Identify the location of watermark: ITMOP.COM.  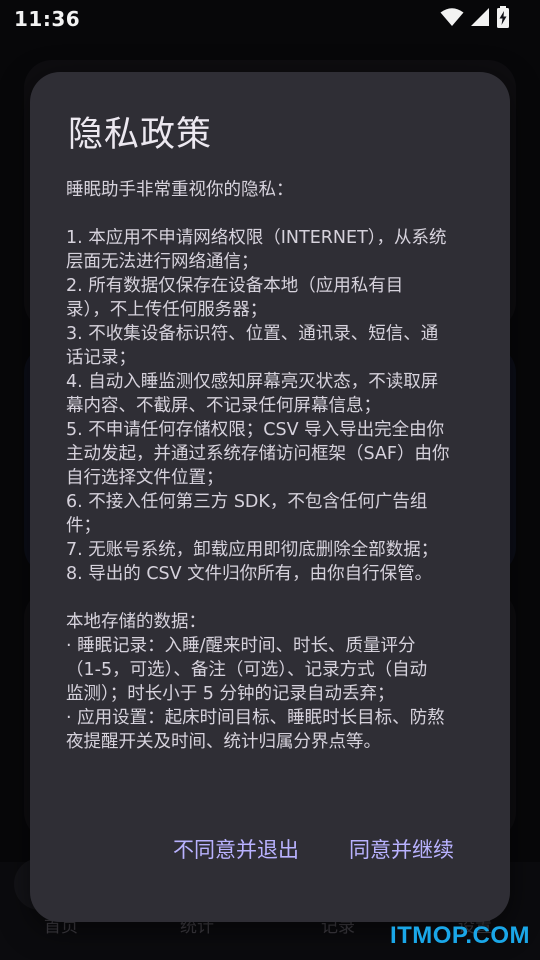
(459, 935).